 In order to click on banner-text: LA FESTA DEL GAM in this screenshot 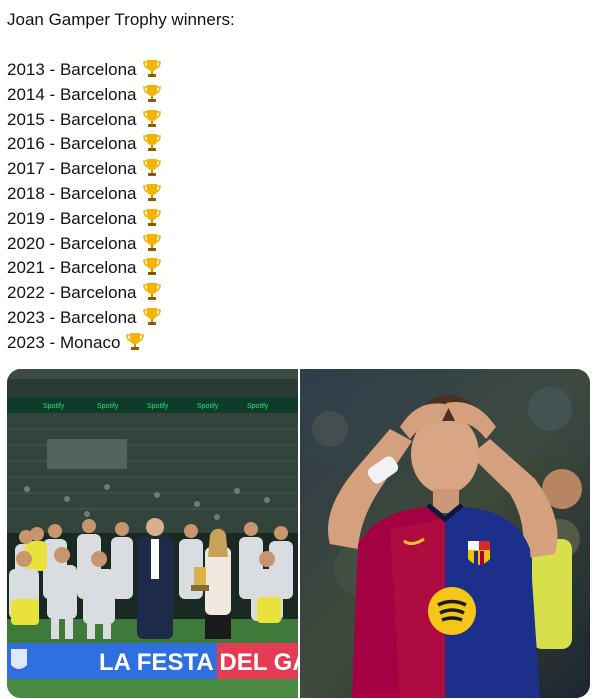, I will do `click(198, 662)`.